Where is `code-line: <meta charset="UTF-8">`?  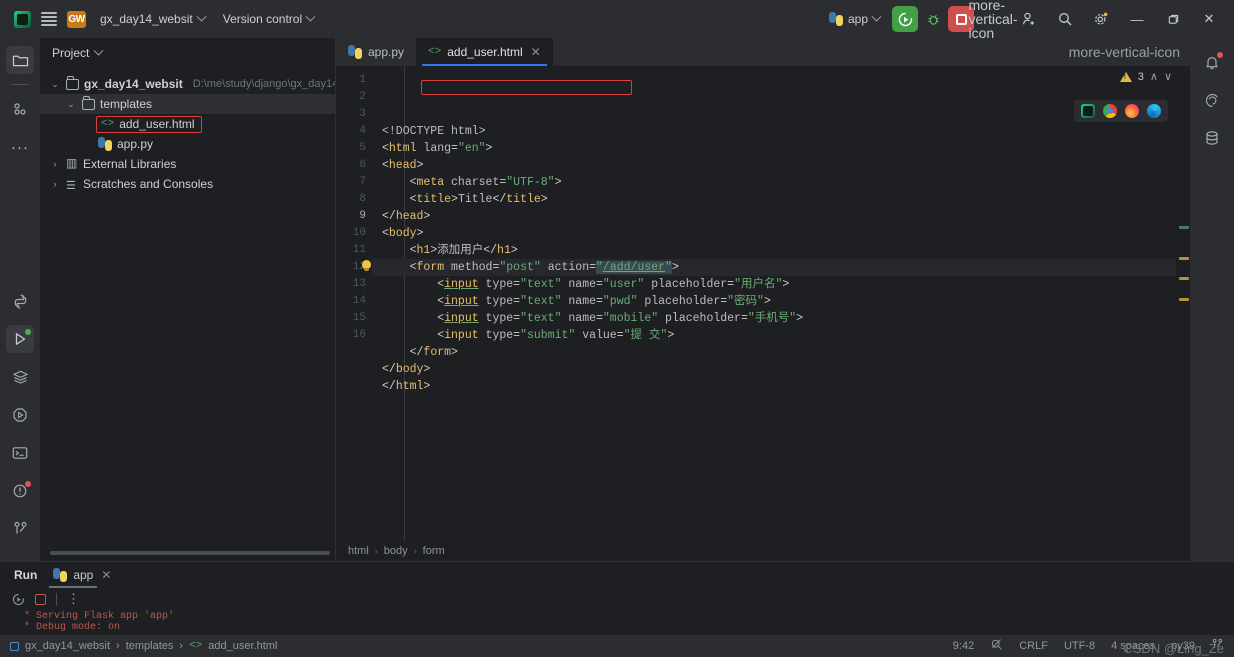 code-line: <meta charset="UTF-8"> is located at coordinates (774, 182).